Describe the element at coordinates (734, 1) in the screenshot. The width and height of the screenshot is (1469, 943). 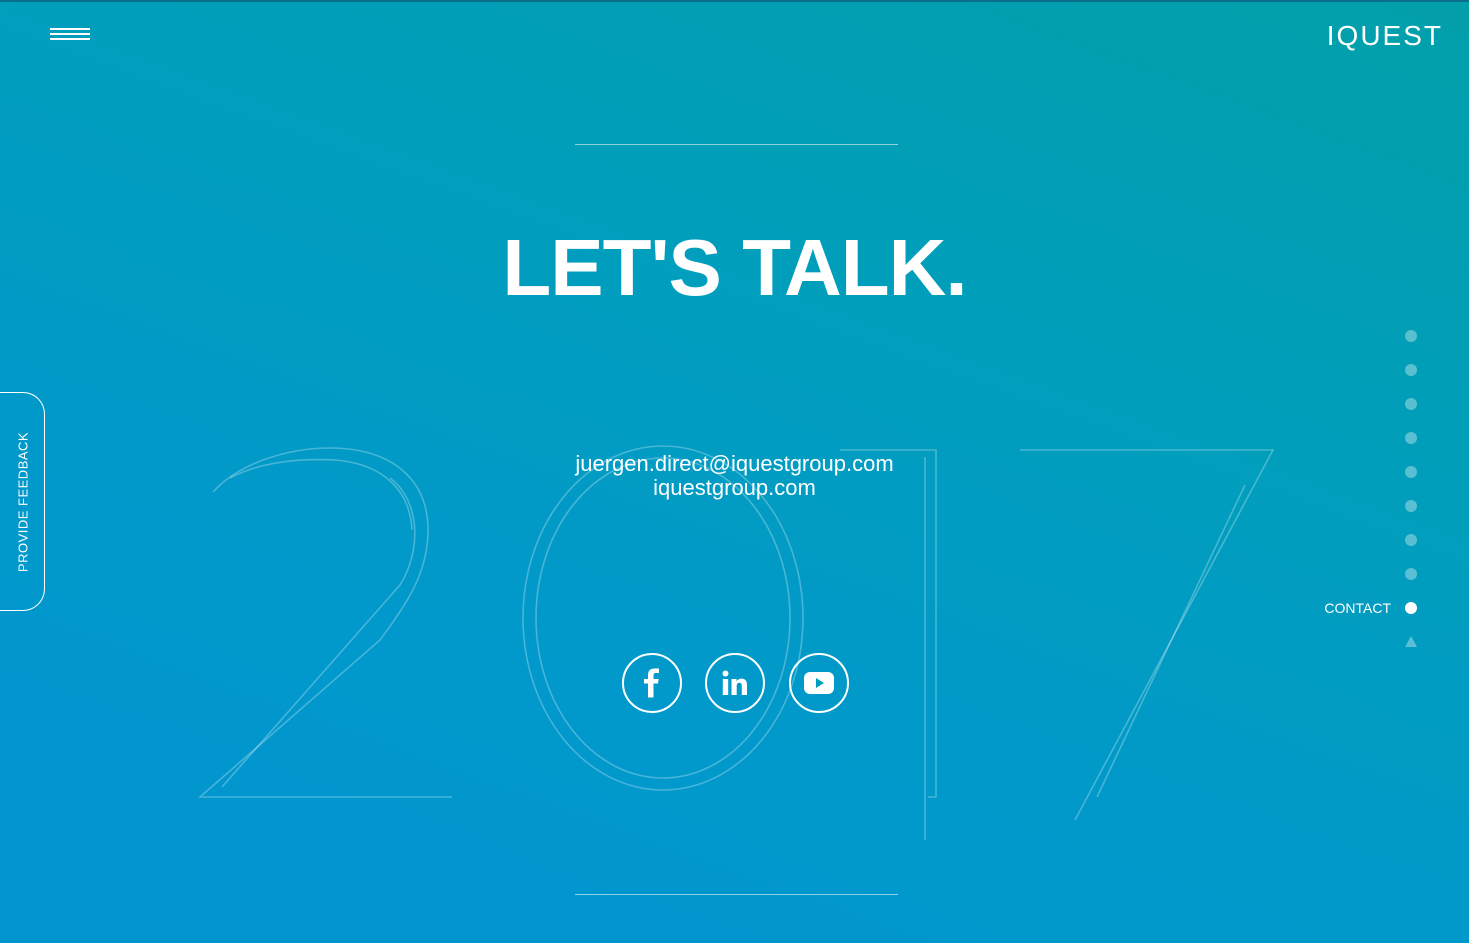
I see `top-border` at that location.